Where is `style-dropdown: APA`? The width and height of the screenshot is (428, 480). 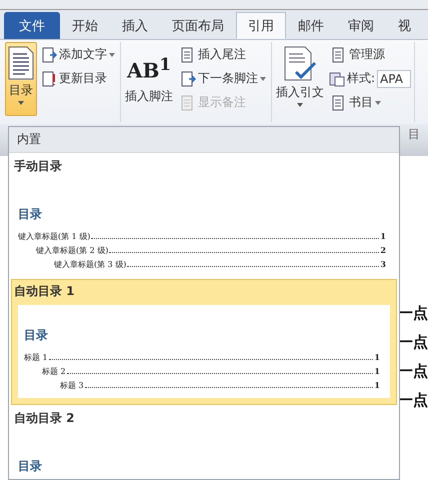
style-dropdown: APA is located at coordinates (394, 79).